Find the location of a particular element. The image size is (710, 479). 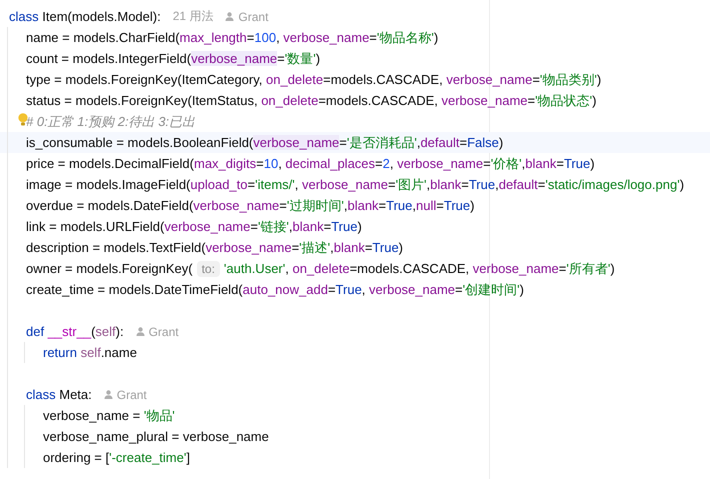

code-text: image = models.ImageField(upload_to='items/', verbose_name='图片',blank=True,default='static/images/logo.png') is located at coordinates (355, 185).